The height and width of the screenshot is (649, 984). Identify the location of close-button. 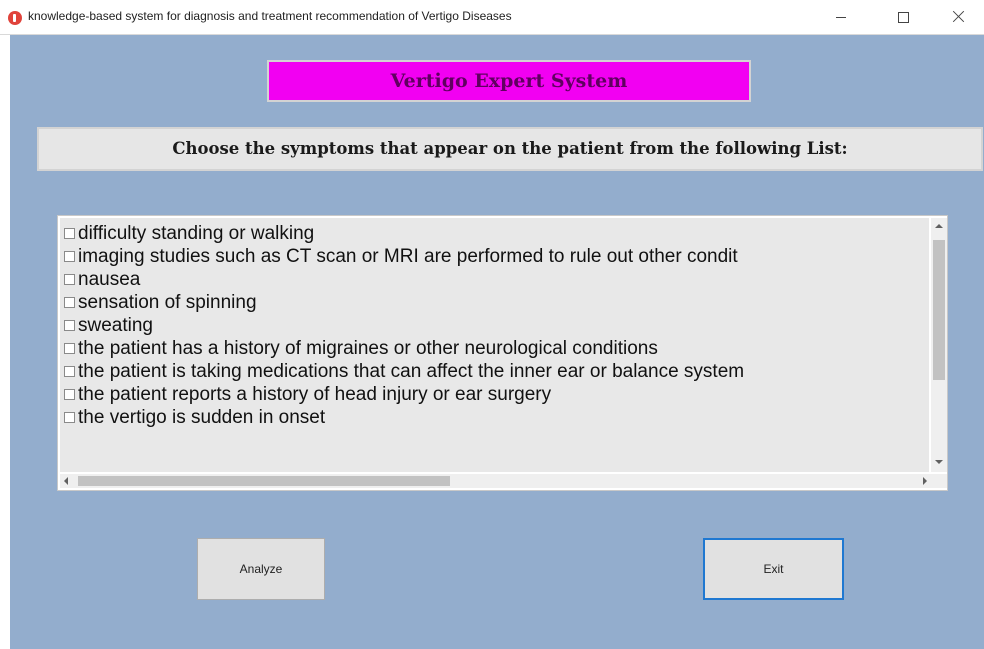
(959, 17).